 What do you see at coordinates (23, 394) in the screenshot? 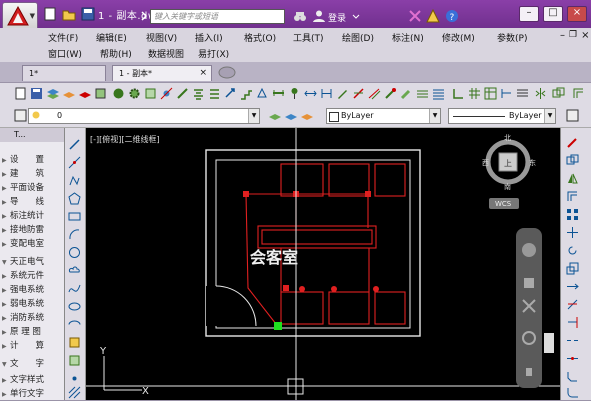
I see `palette-item-single-line-text: ▶ 单行文字` at bounding box center [23, 394].